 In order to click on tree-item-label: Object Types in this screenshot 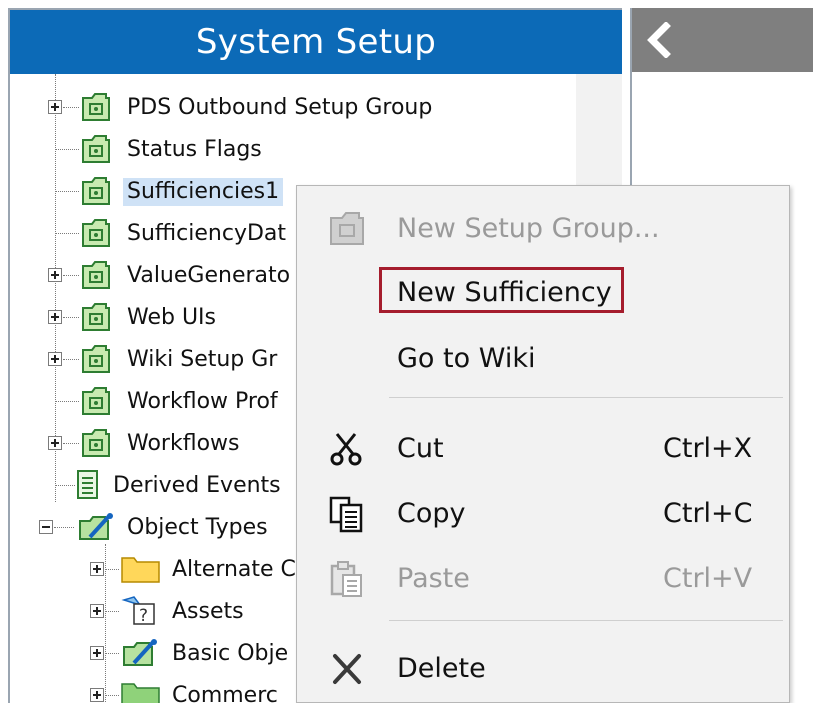, I will do `click(197, 527)`.